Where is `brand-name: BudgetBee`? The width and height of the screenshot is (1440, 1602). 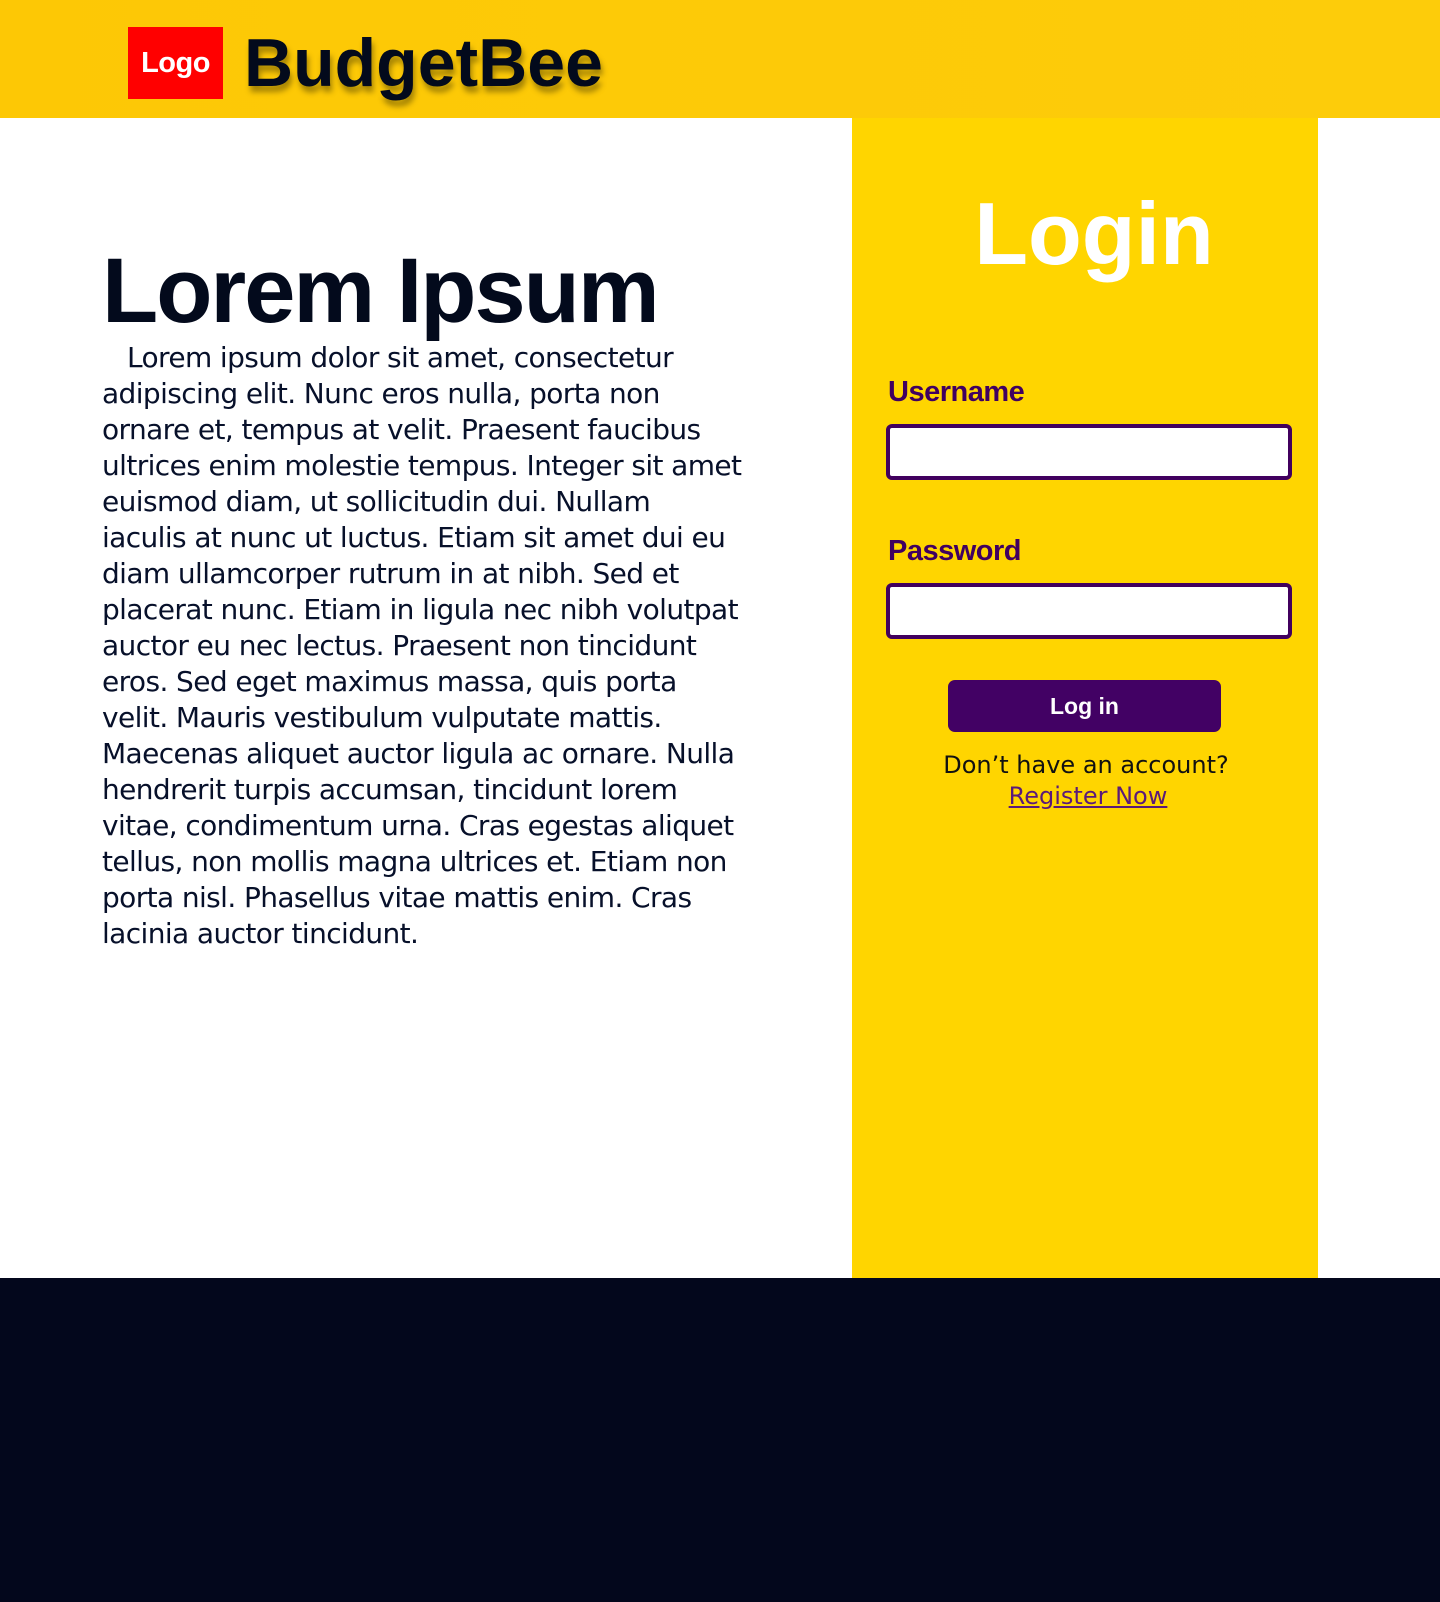
brand-name: BudgetBee is located at coordinates (423, 63).